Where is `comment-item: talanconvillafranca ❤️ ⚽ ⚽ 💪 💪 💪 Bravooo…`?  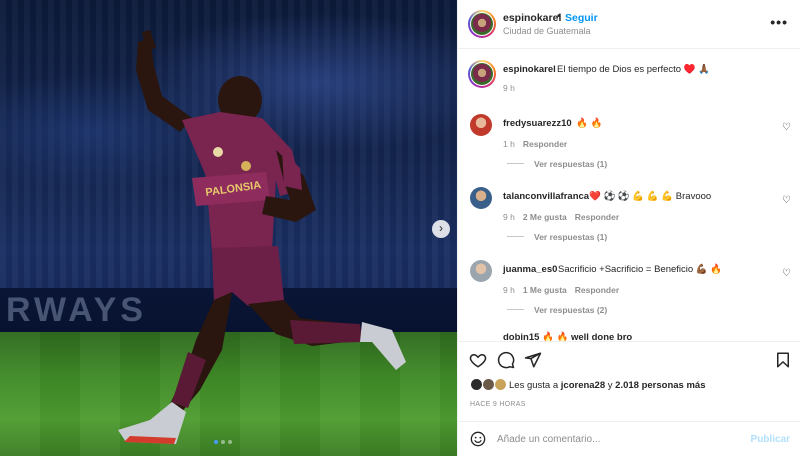 comment-item: talanconvillafranca ❤️ ⚽ ⚽ 💪 💪 💪 Bravooo… is located at coordinates (629, 220).